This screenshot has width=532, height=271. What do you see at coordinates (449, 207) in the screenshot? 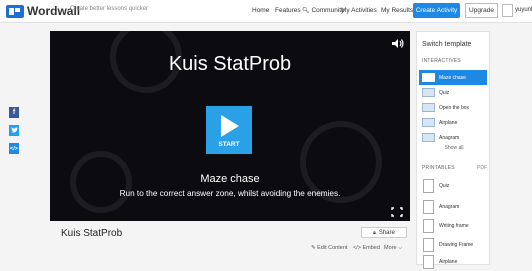
I see `printable-option-label: Anagram` at bounding box center [449, 207].